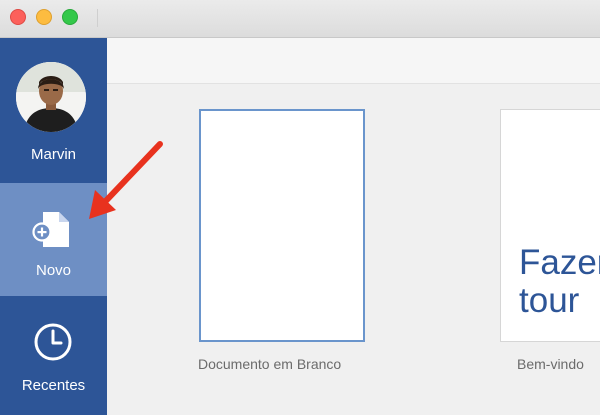 This screenshot has height=415, width=600. I want to click on clock-icon, so click(53, 342).